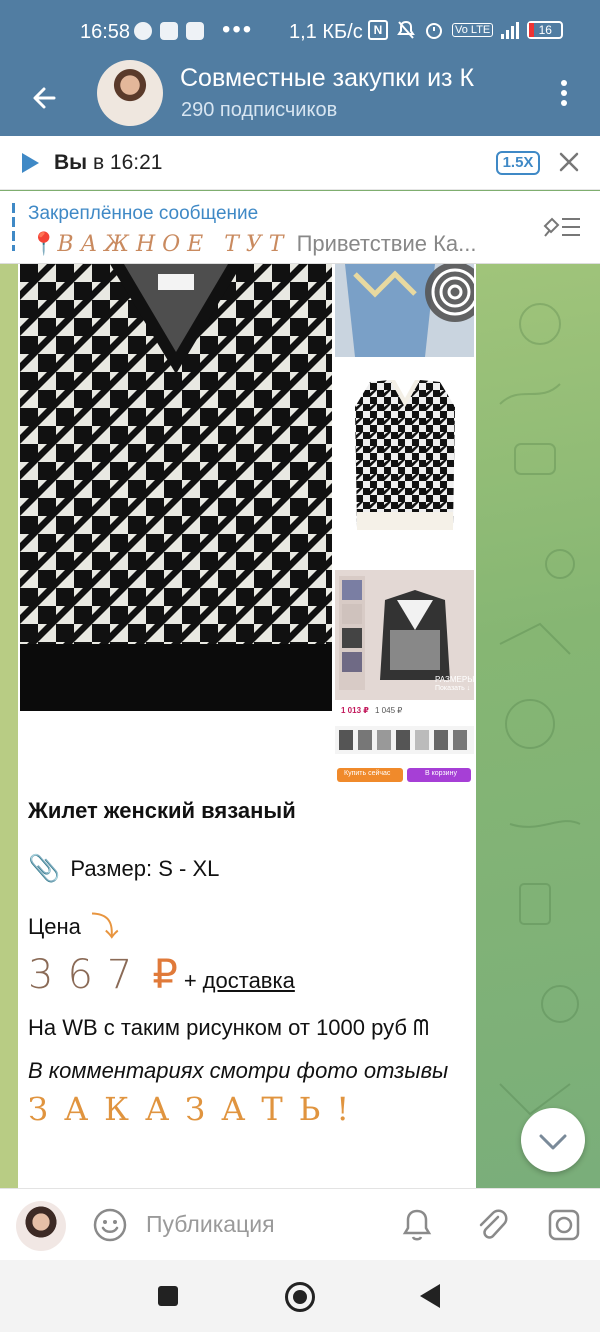  Describe the element at coordinates (162, 810) in the screenshot. I see `post-title: Жилет женский вязаный` at that location.